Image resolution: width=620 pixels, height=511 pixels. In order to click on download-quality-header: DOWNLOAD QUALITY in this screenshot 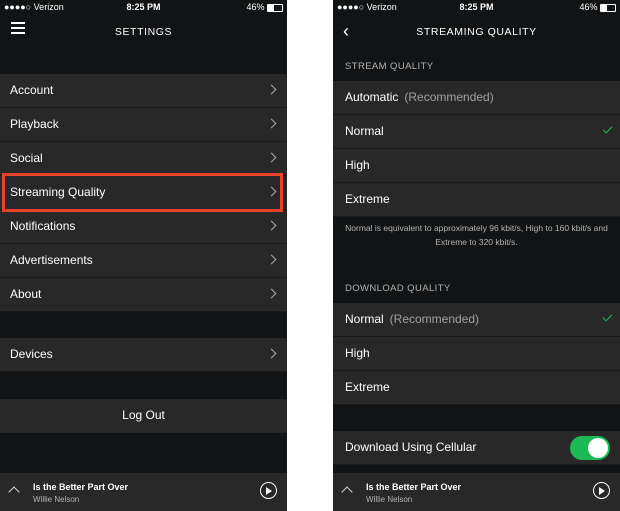, I will do `click(398, 288)`.